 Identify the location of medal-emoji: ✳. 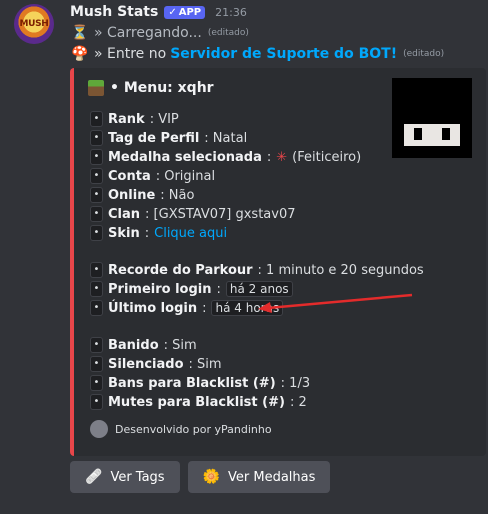
(282, 157).